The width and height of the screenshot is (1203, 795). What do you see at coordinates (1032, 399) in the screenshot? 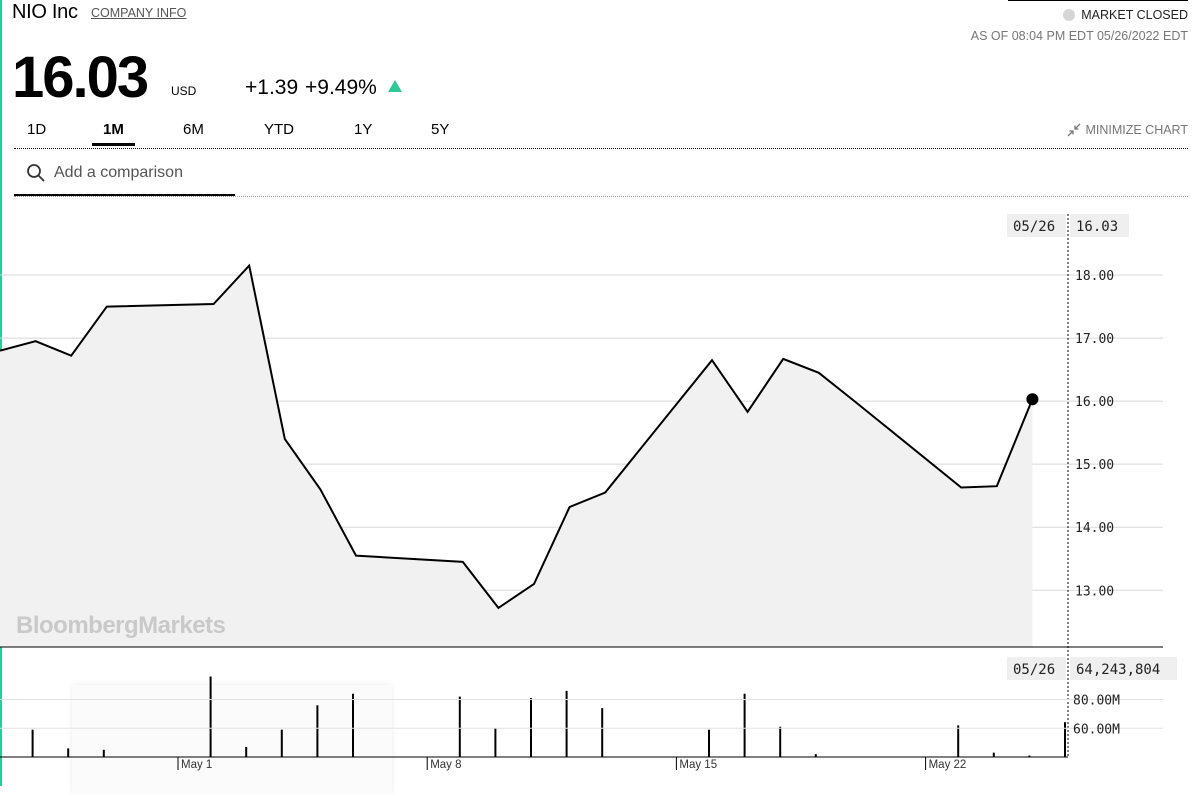
I see `last-price-marker` at bounding box center [1032, 399].